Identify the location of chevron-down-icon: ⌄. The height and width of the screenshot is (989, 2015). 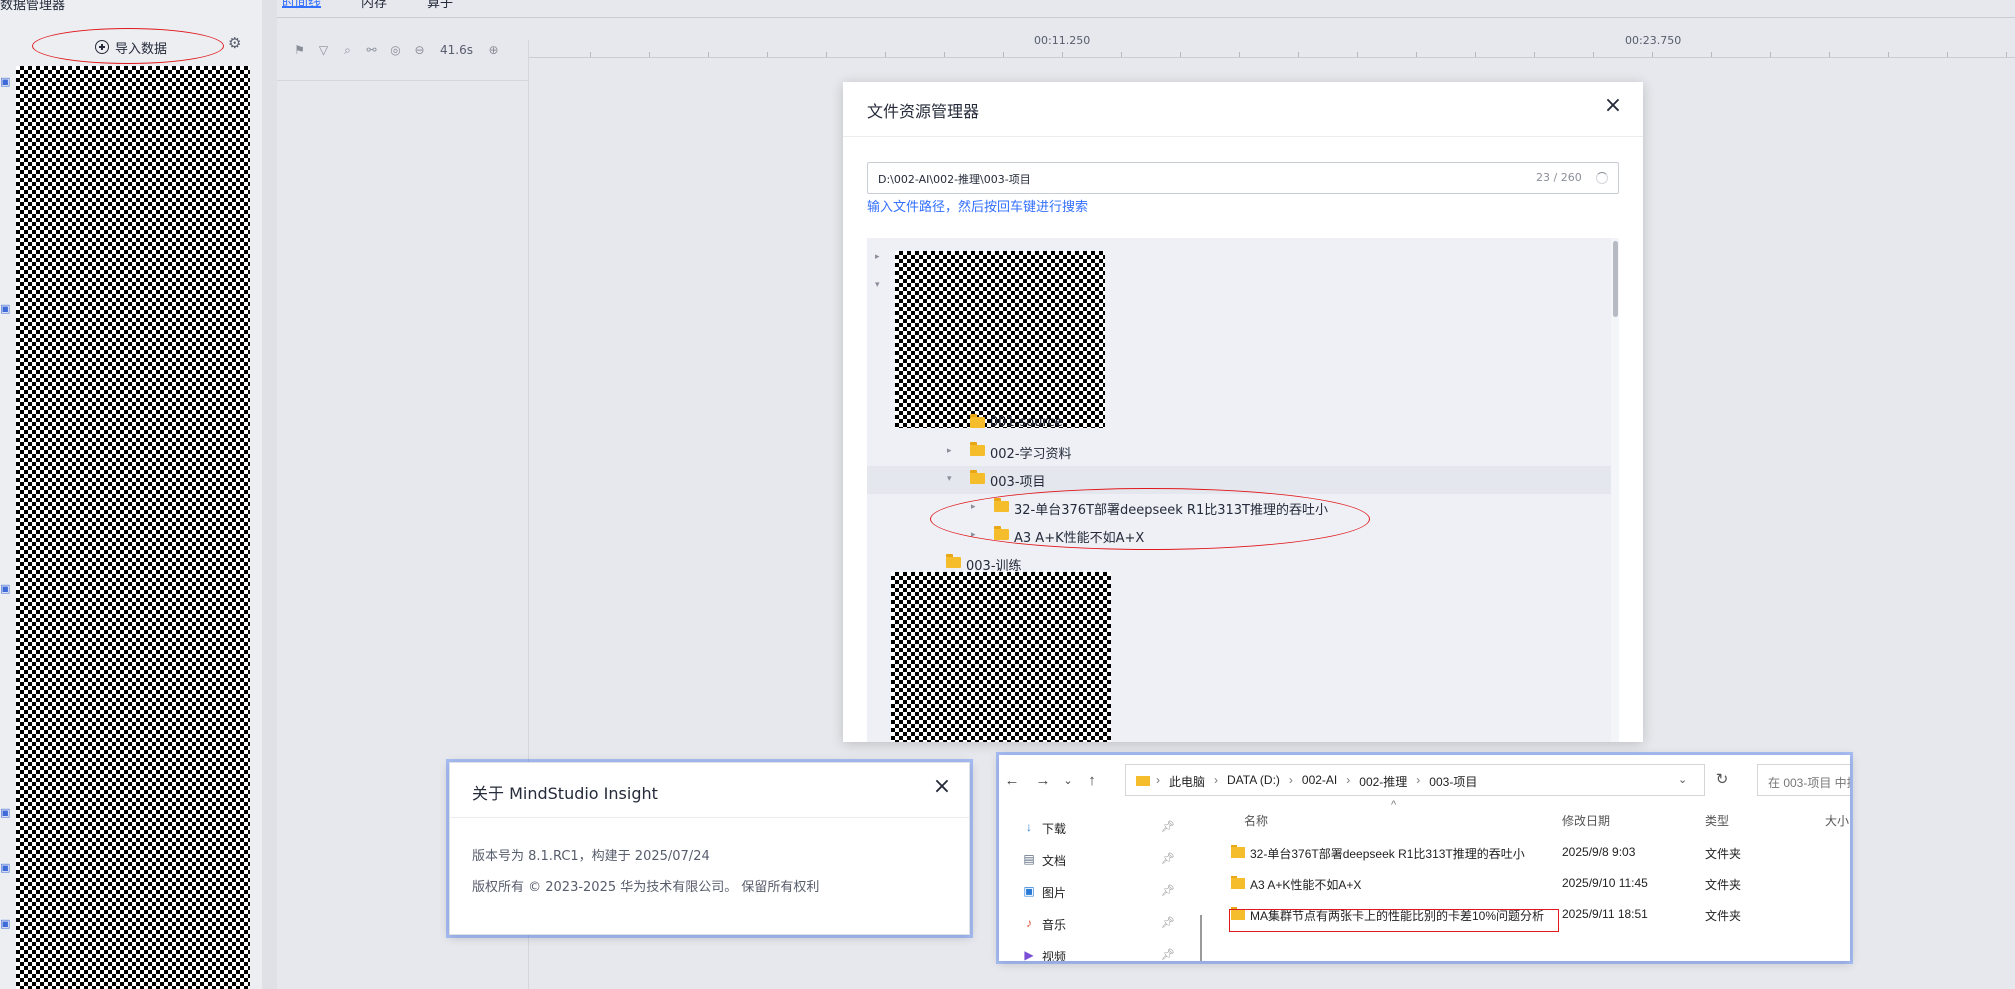
(1682, 779).